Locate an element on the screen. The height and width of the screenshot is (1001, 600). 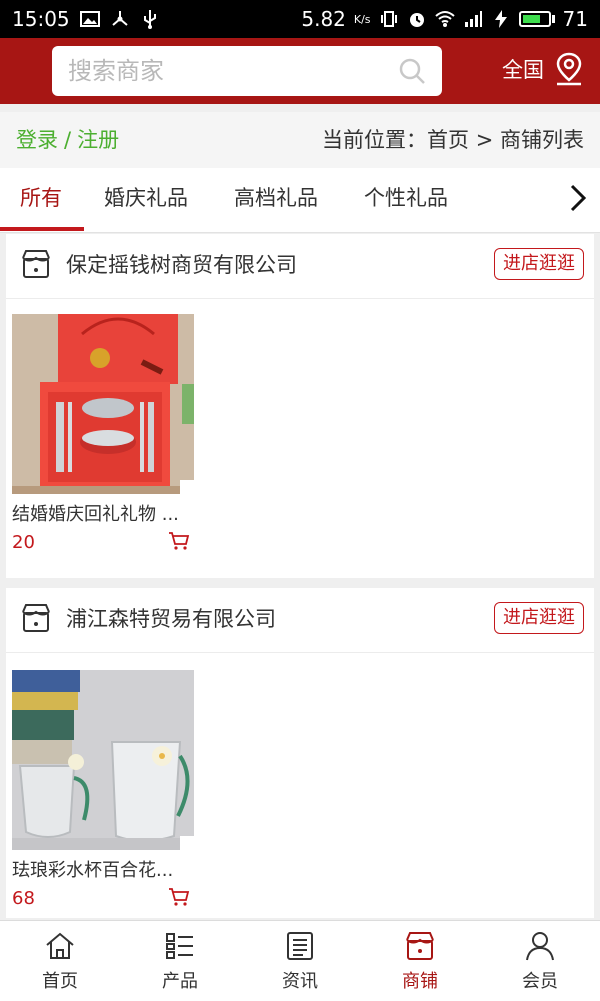
register-link: 注册 is located at coordinates (98, 140).